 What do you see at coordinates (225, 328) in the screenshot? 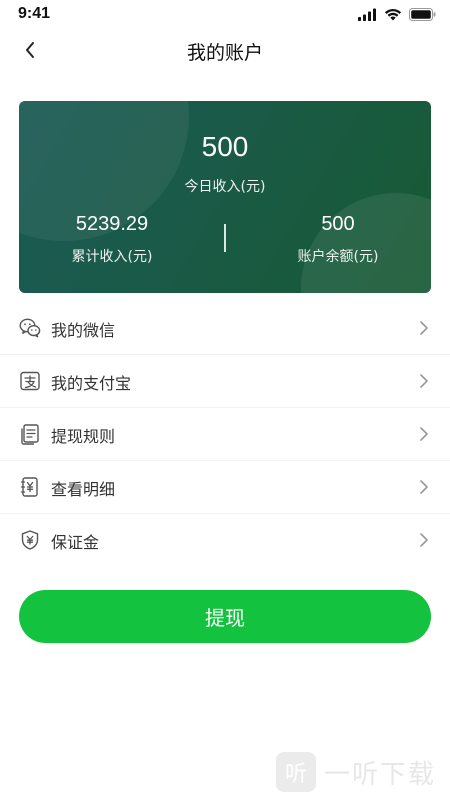
I see `menu-item-wechat: 我的微信` at bounding box center [225, 328].